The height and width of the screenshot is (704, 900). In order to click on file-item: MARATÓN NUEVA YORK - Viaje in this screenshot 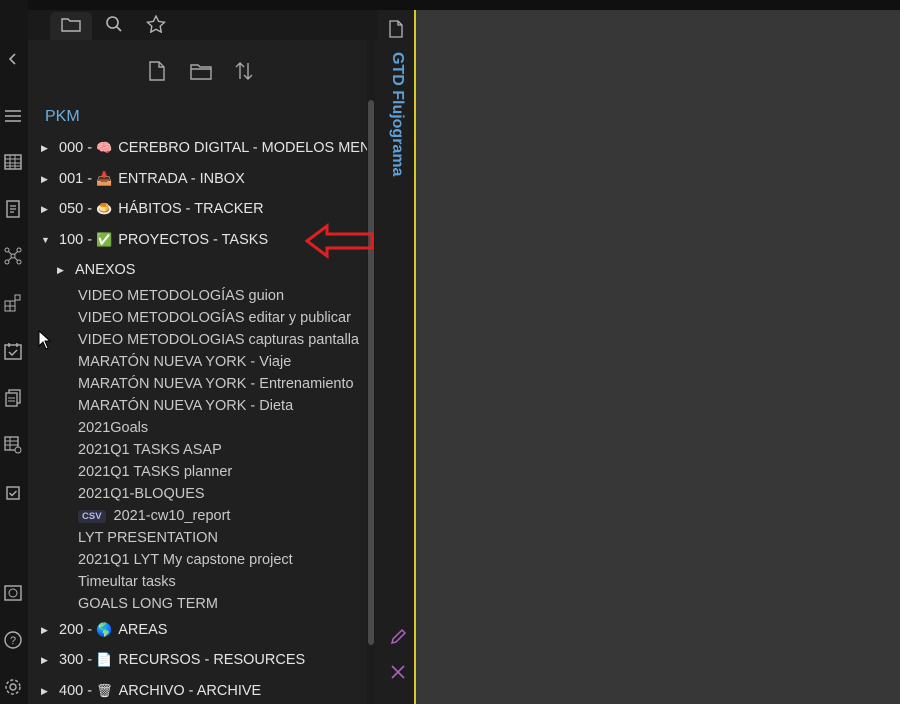, I will do `click(184, 362)`.